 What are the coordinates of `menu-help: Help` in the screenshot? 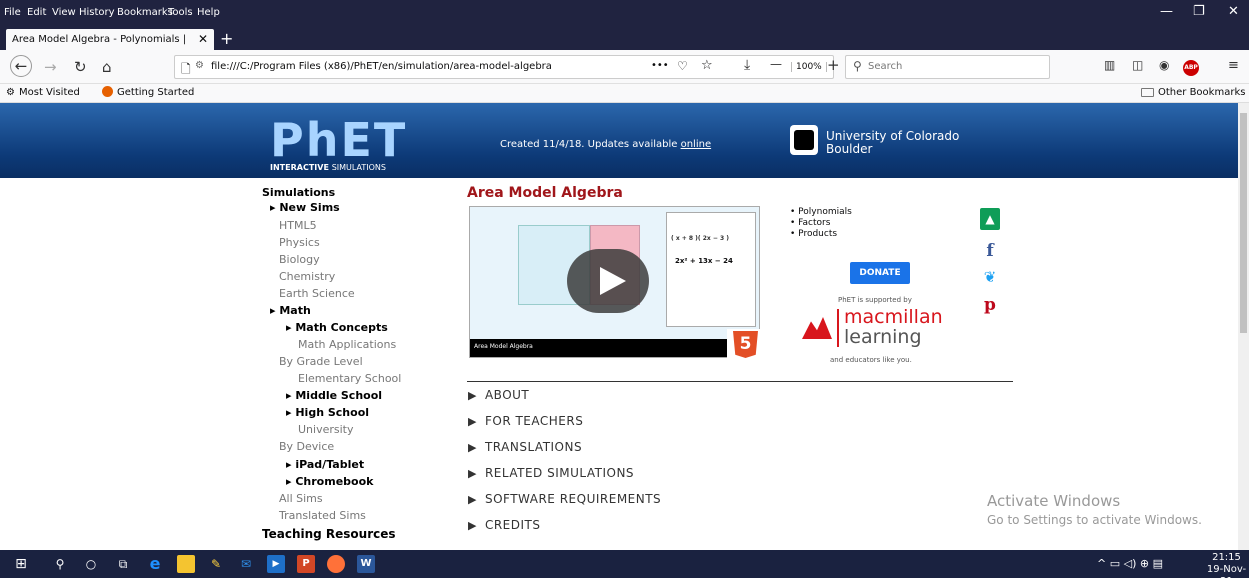 It's located at (208, 12).